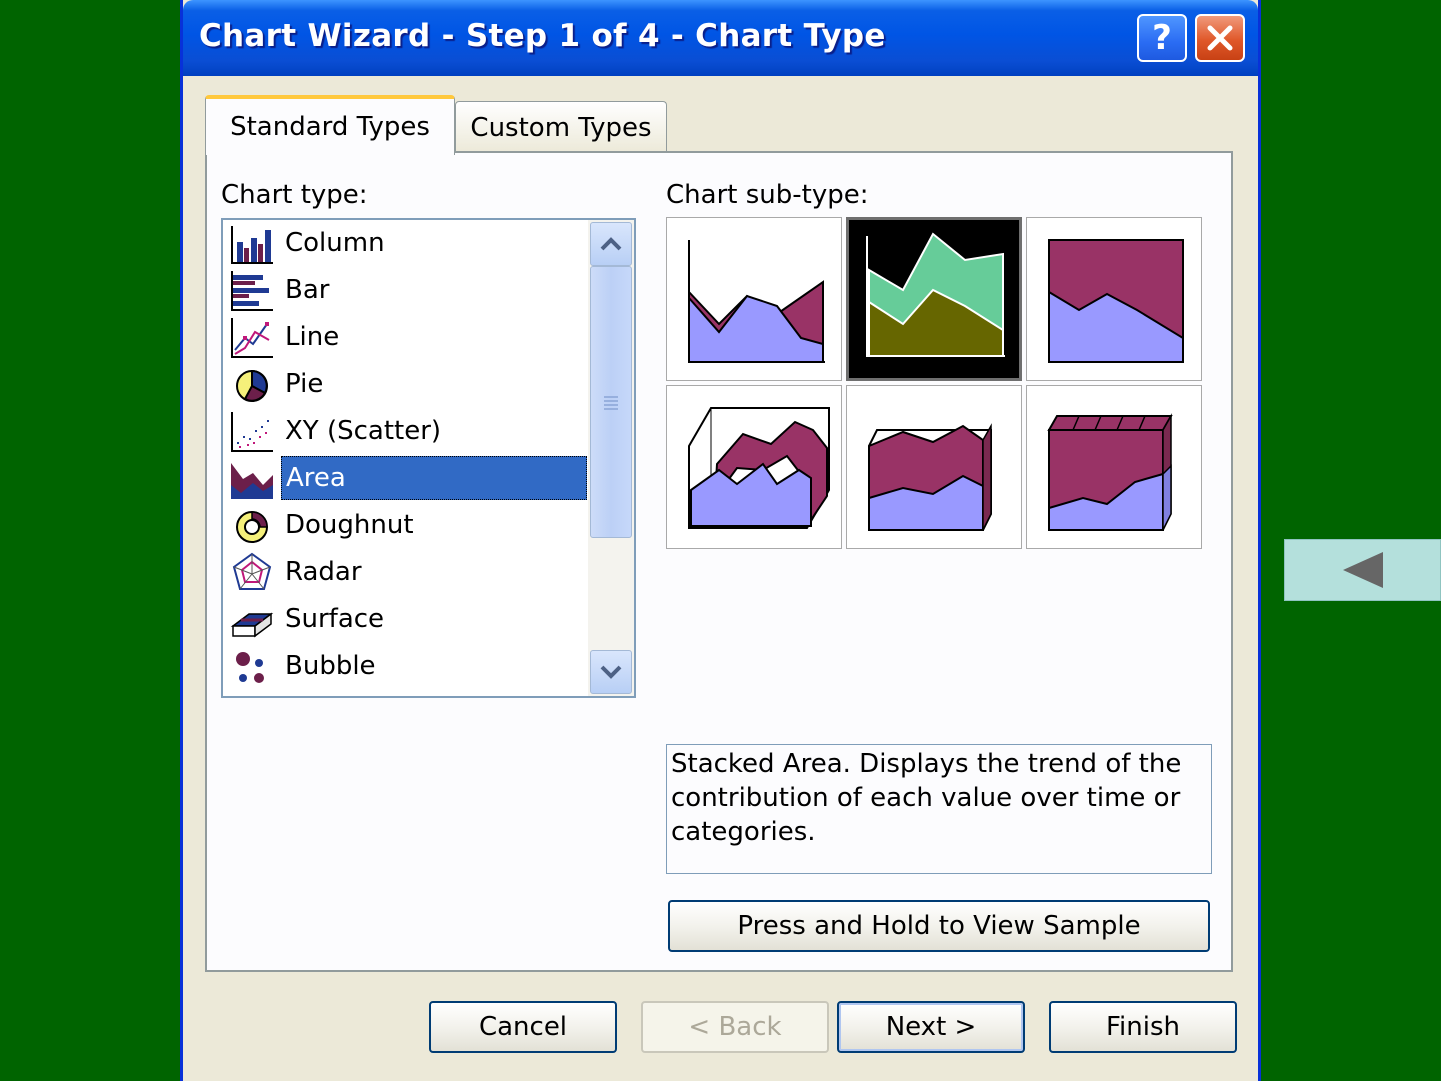 The image size is (1441, 1081). I want to click on scroll-thumb, so click(611, 402).